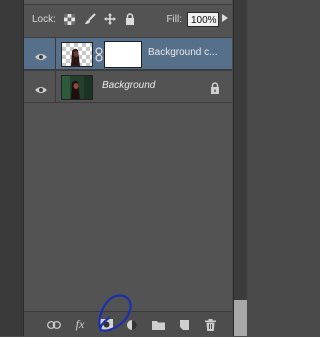 This screenshot has height=337, width=320. Describe the element at coordinates (12, 168) in the screenshot. I see `left-frame` at that location.